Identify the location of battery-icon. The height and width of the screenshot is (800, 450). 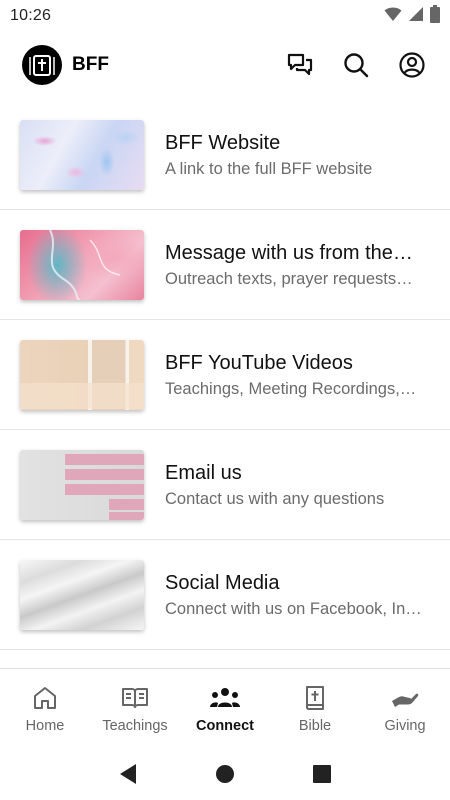
(435, 16).